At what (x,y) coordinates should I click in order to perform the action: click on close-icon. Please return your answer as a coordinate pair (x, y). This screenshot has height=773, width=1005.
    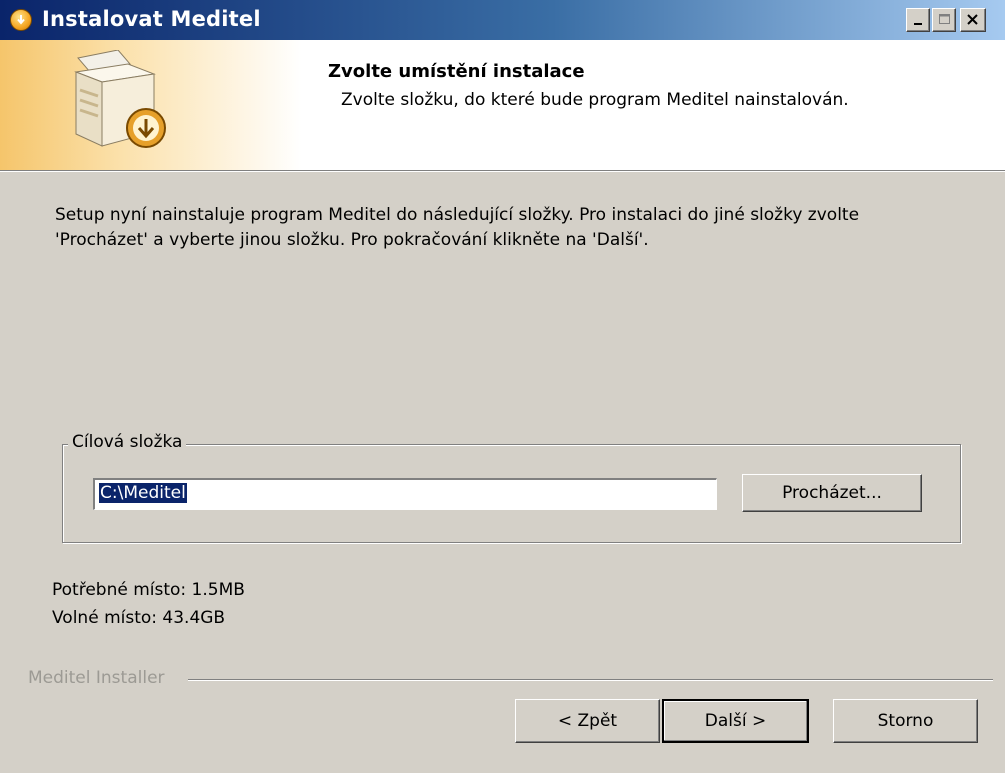
    Looking at the image, I should click on (972, 19).